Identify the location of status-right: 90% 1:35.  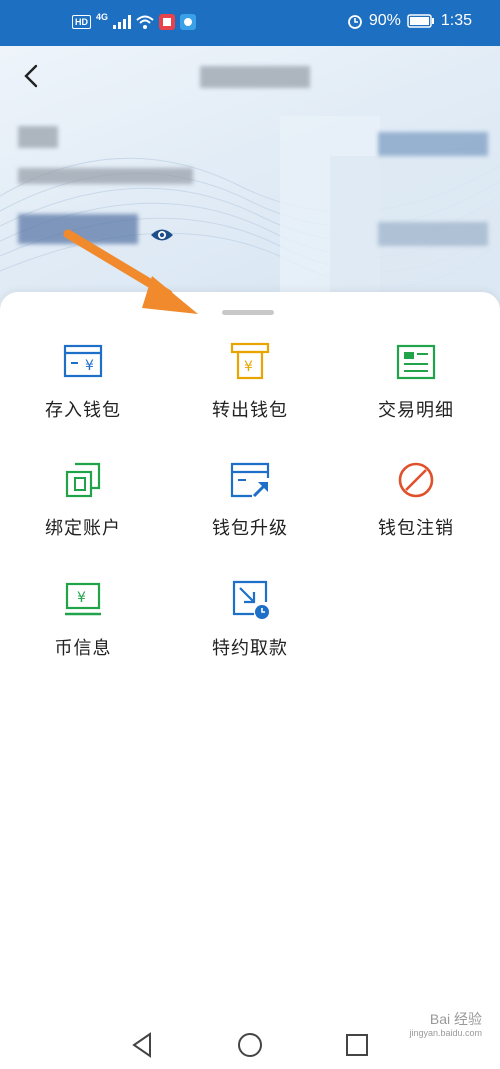
(409, 21).